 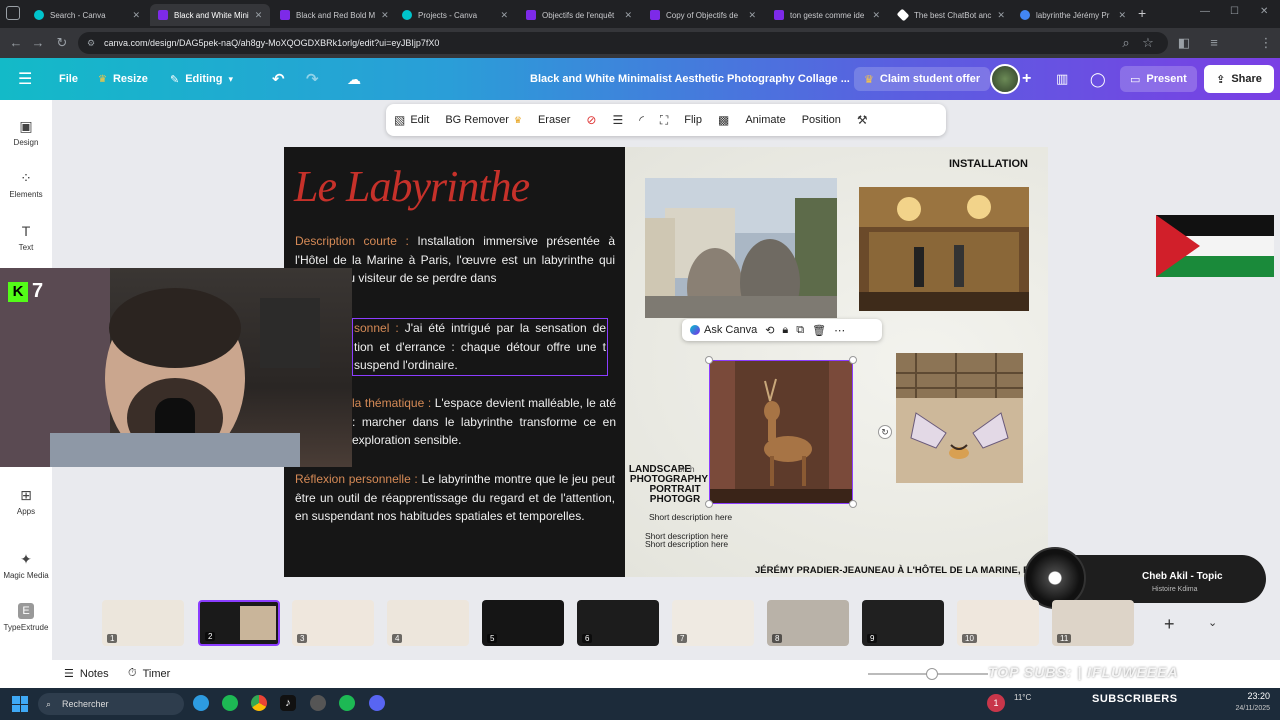 I want to click on obs-icon, so click(x=318, y=703).